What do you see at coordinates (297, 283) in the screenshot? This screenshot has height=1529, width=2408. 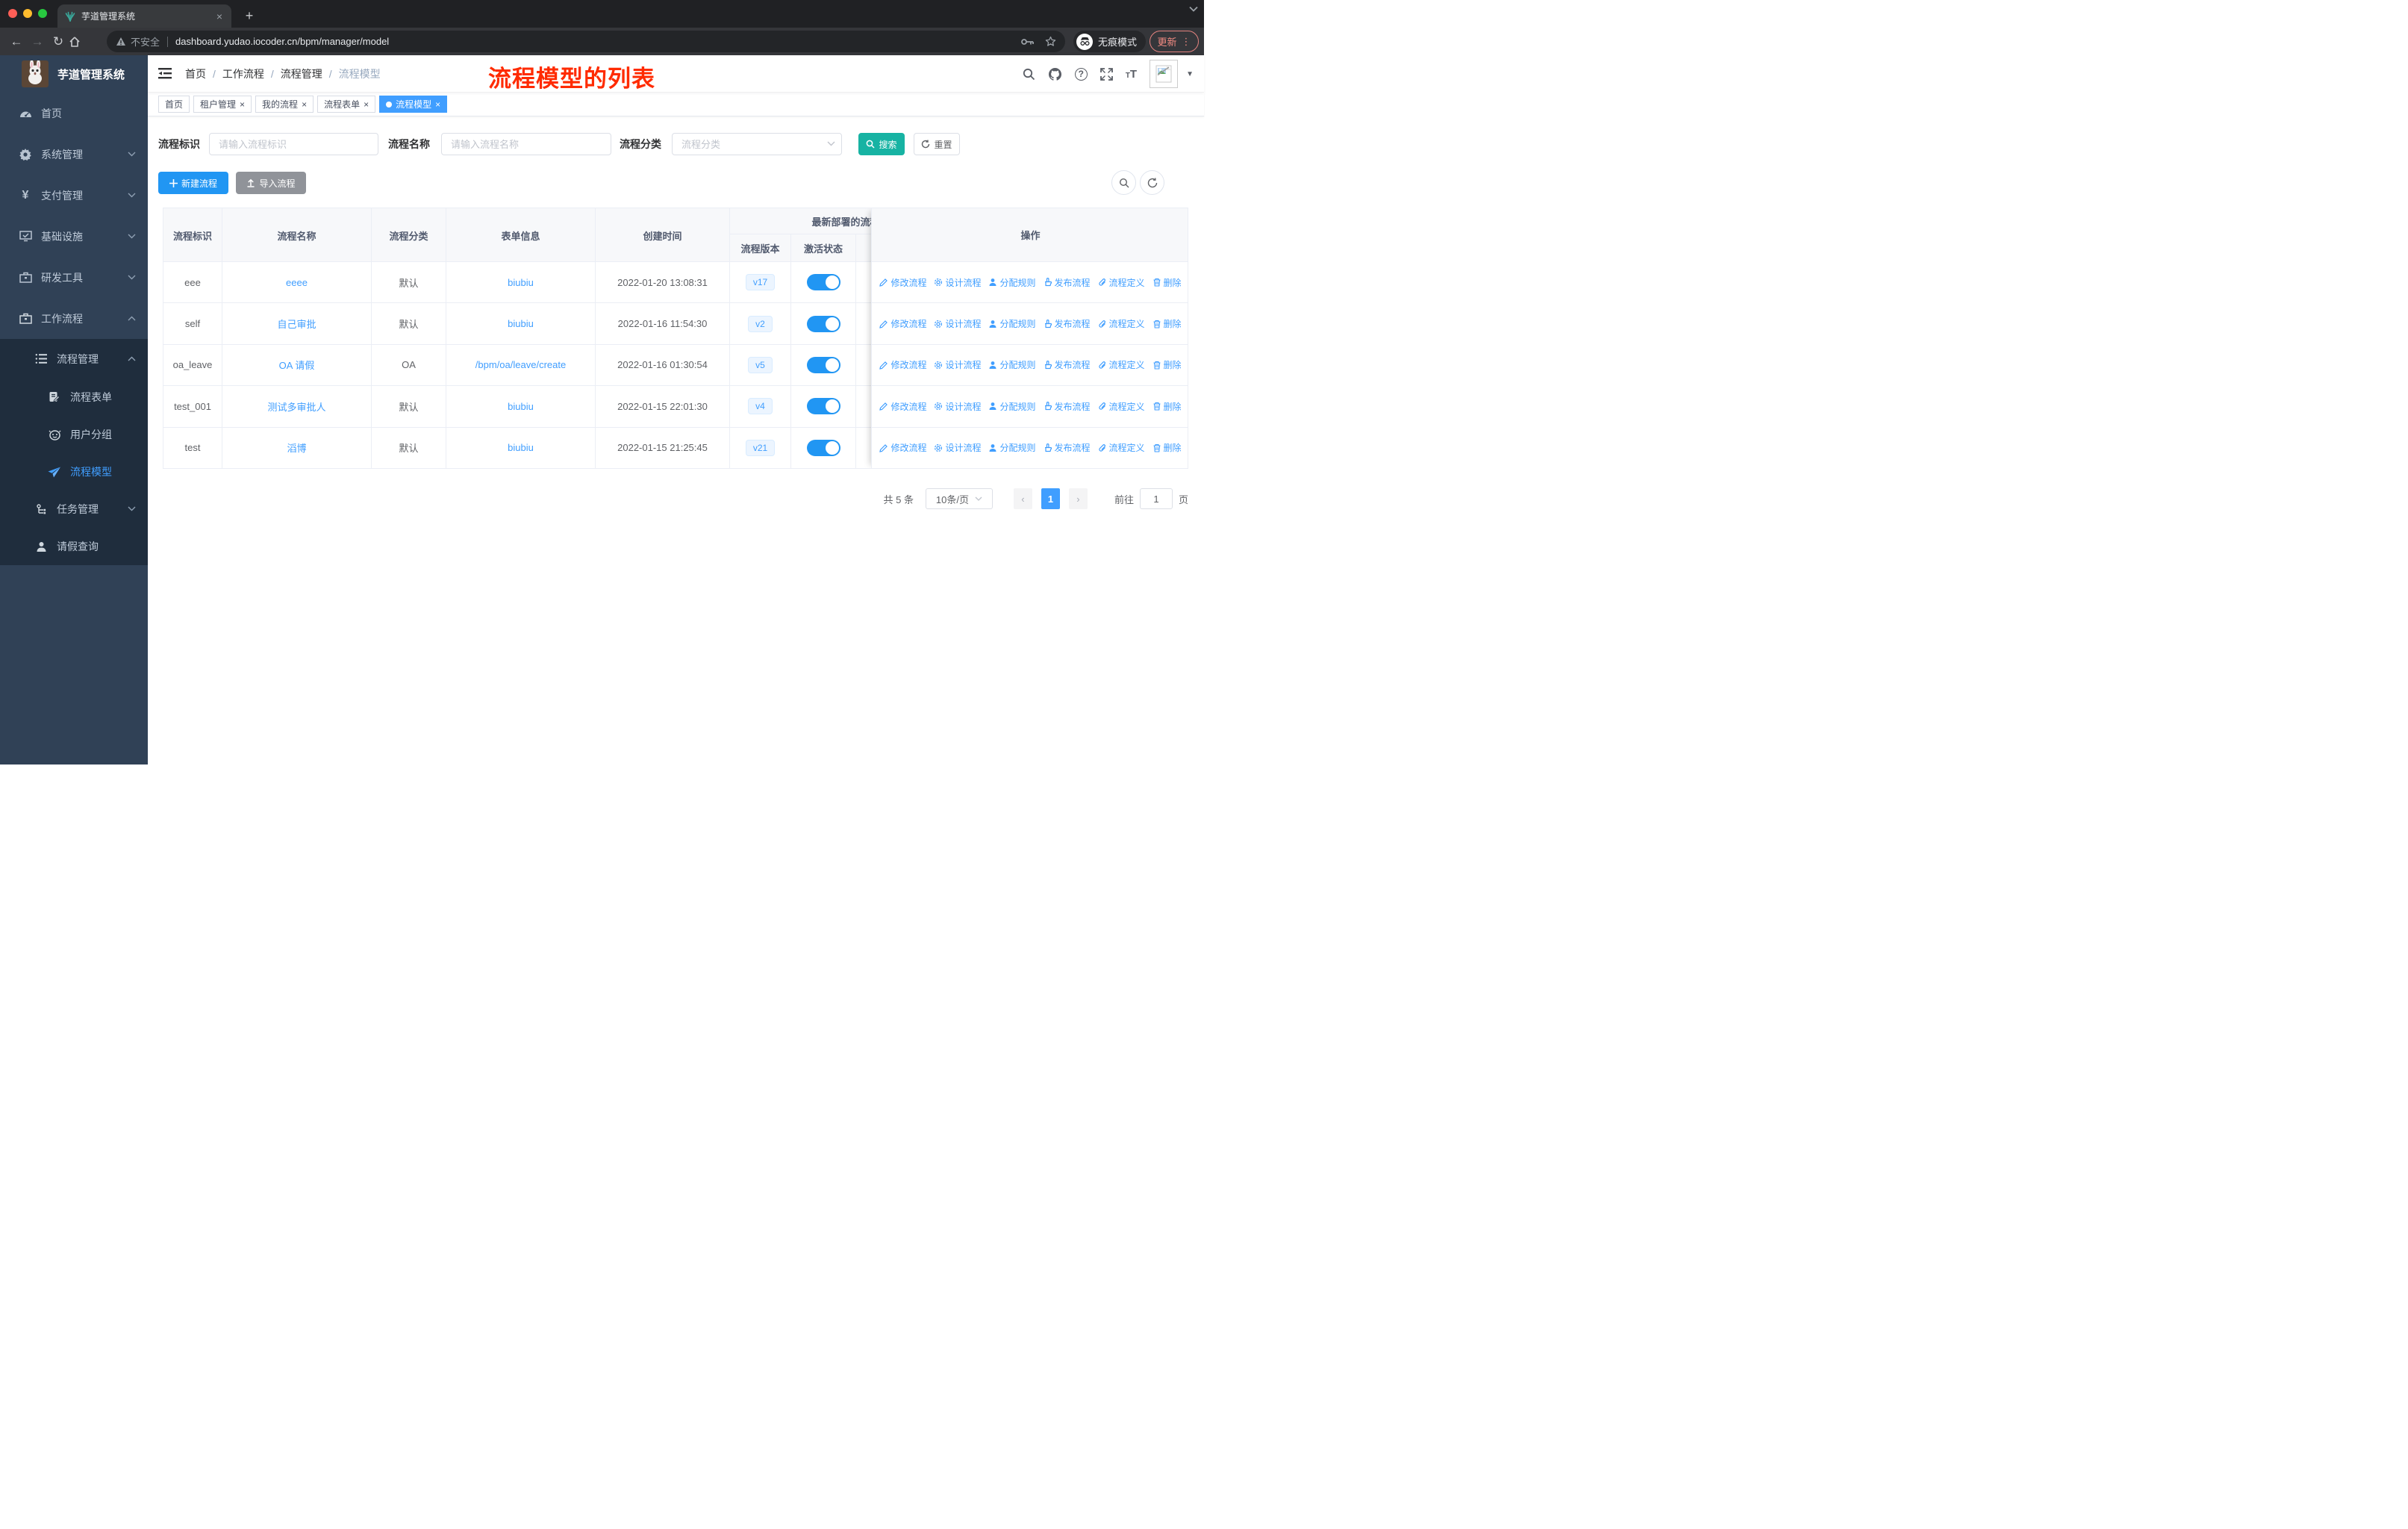 I see `model-name-link: eeee` at bounding box center [297, 283].